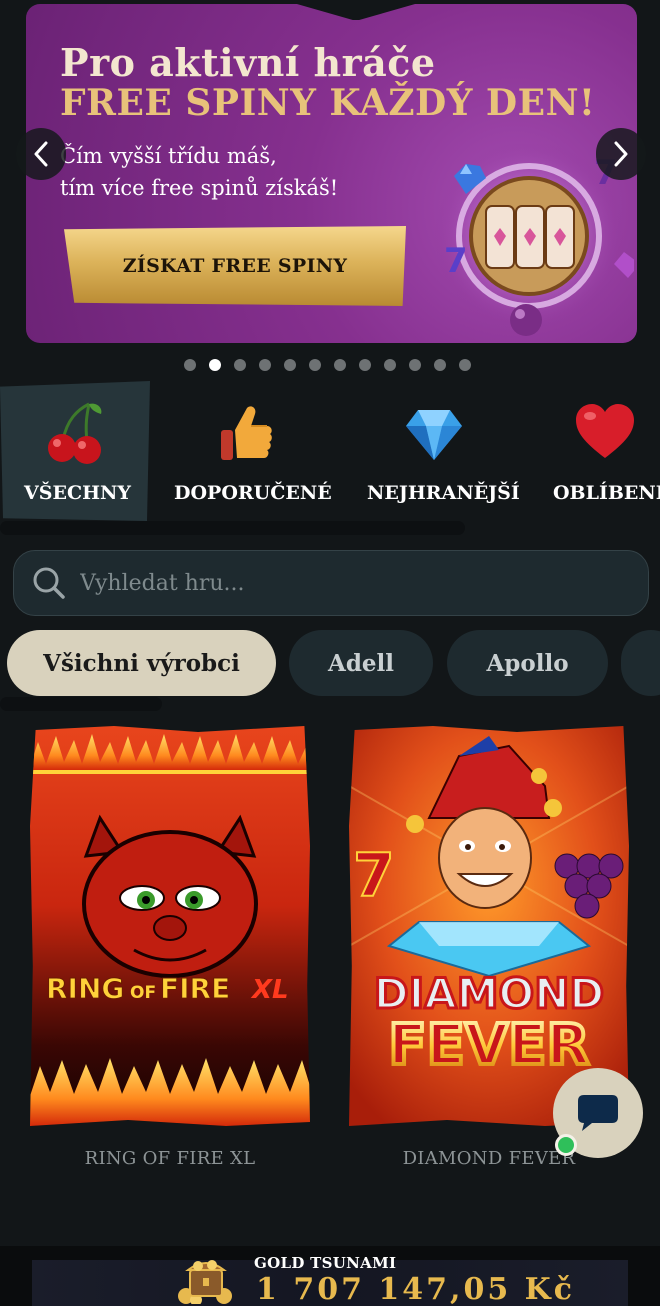 The image size is (660, 1306). Describe the element at coordinates (85, 988) in the screenshot. I see `art-text: RING` at that location.